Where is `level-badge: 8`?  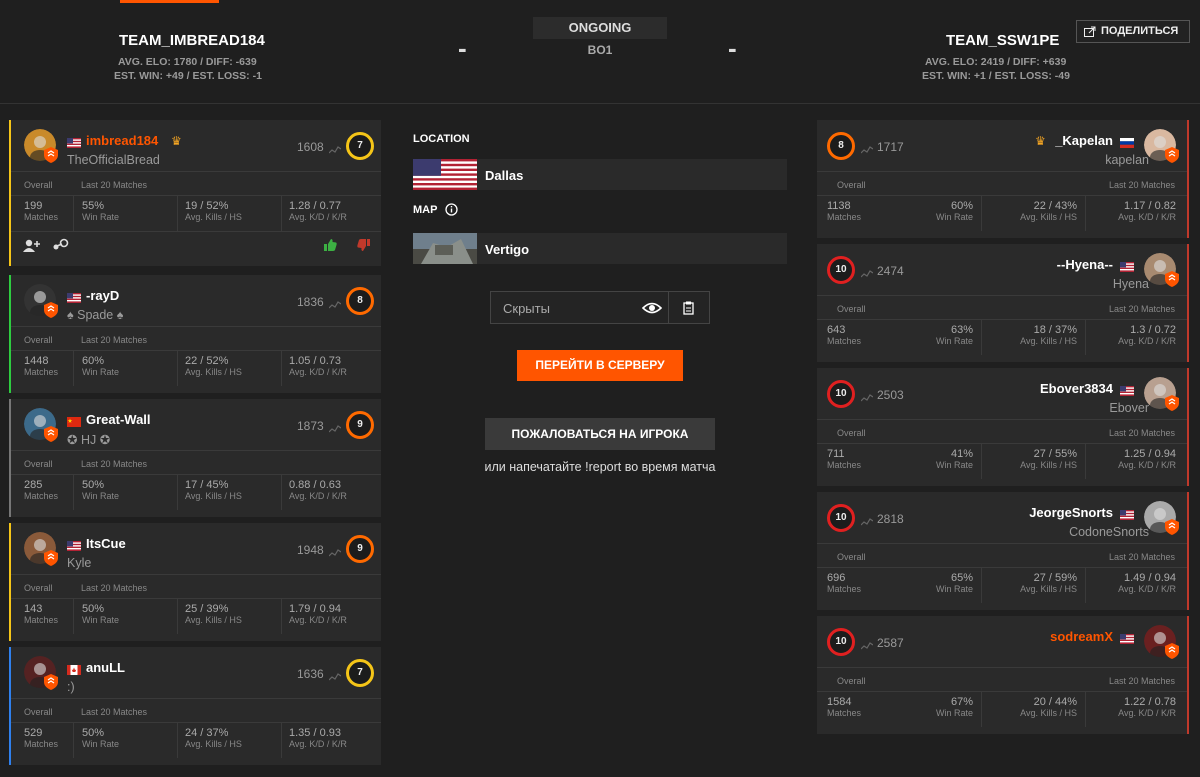 level-badge: 8 is located at coordinates (360, 301).